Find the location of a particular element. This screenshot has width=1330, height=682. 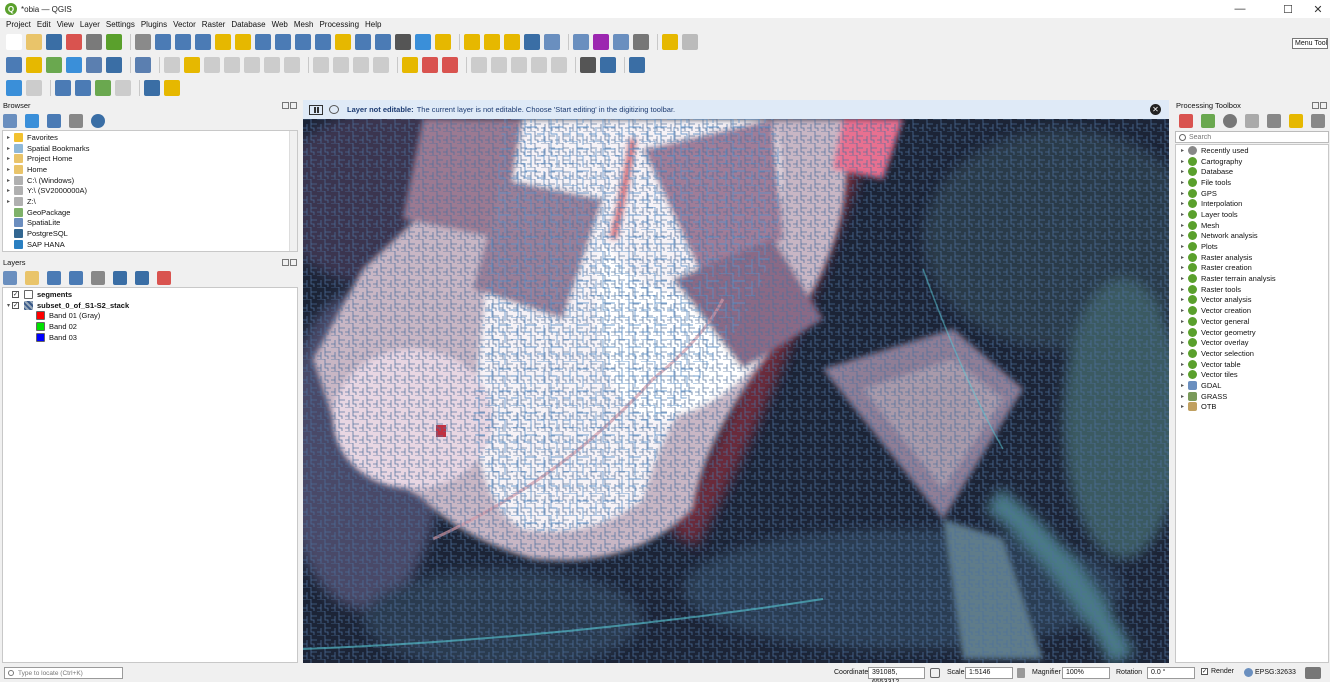

menu-layer: Layer is located at coordinates (90, 24).